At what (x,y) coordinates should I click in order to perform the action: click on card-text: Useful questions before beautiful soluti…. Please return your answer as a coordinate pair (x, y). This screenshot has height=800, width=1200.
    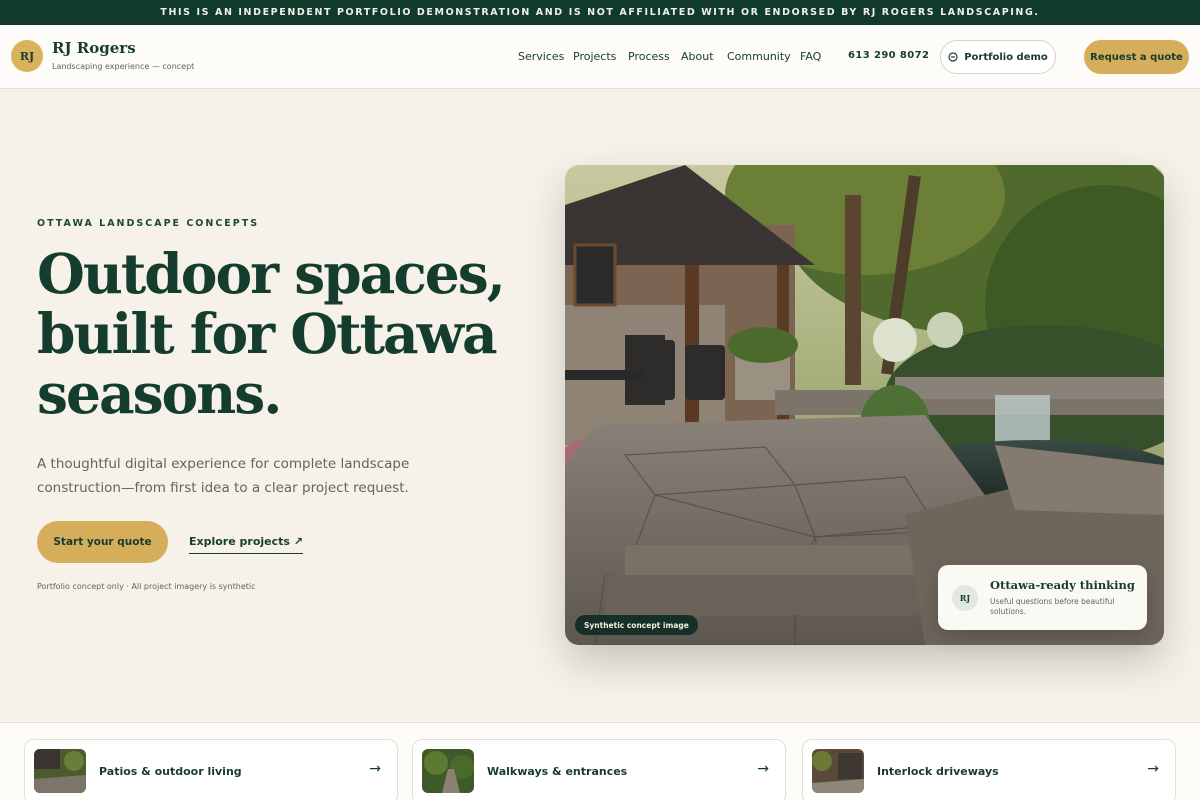
    Looking at the image, I should click on (1052, 606).